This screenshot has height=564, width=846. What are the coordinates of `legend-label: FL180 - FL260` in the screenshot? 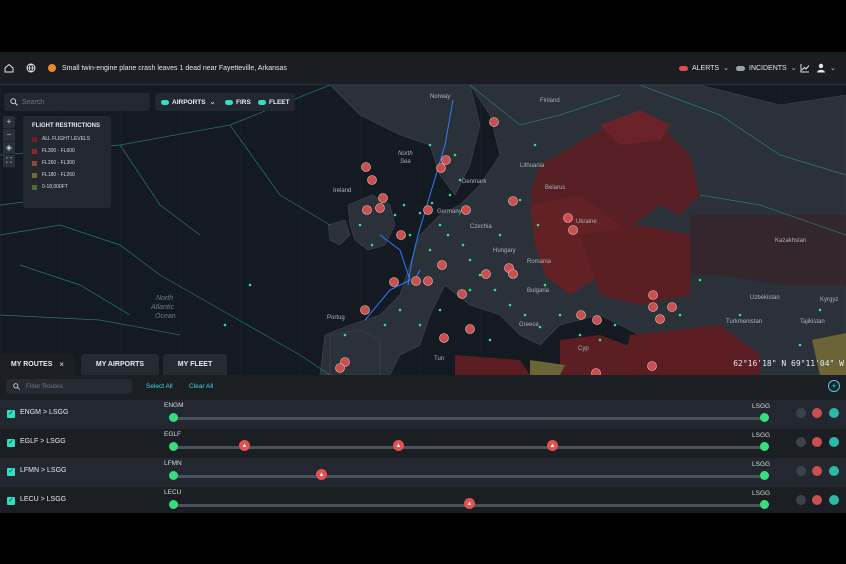 It's located at (58, 175).